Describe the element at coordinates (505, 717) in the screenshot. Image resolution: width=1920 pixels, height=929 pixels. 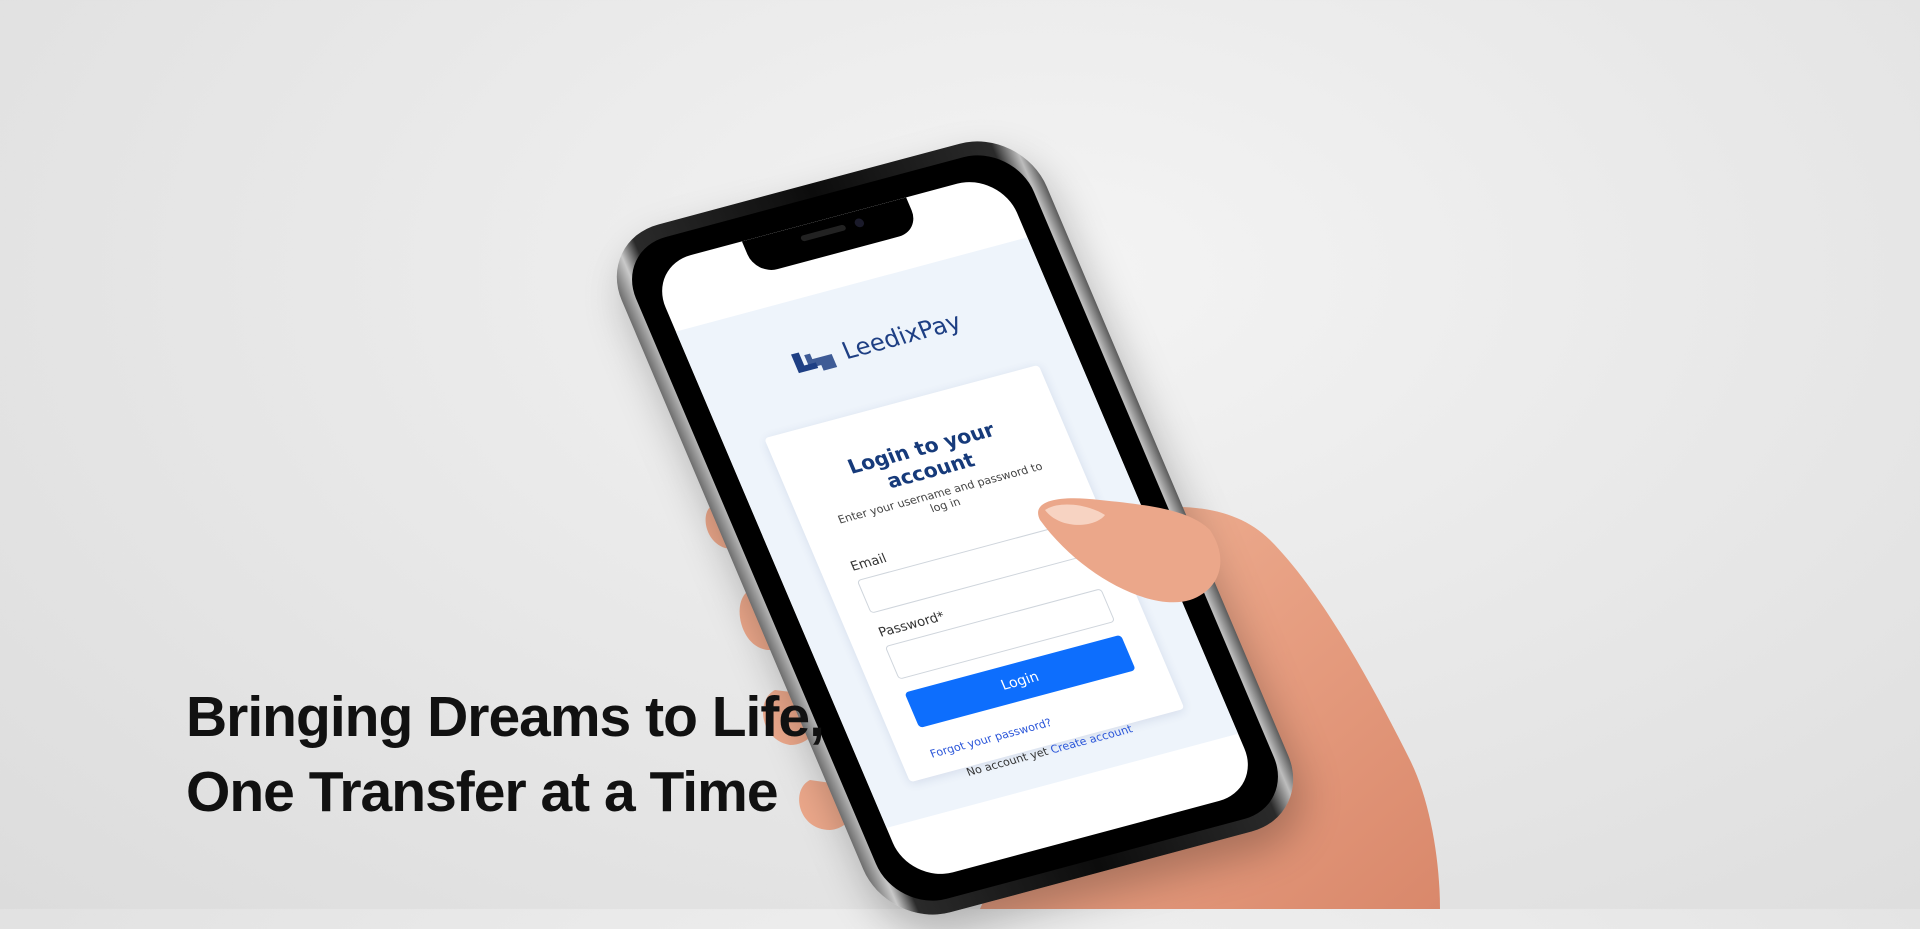
I see `hero-line-1: Bringing Dreams to Life,` at that location.